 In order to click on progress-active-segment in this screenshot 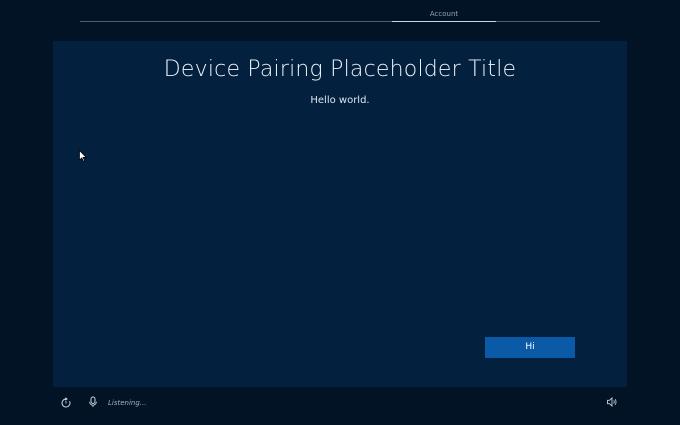, I will do `click(444, 21)`.